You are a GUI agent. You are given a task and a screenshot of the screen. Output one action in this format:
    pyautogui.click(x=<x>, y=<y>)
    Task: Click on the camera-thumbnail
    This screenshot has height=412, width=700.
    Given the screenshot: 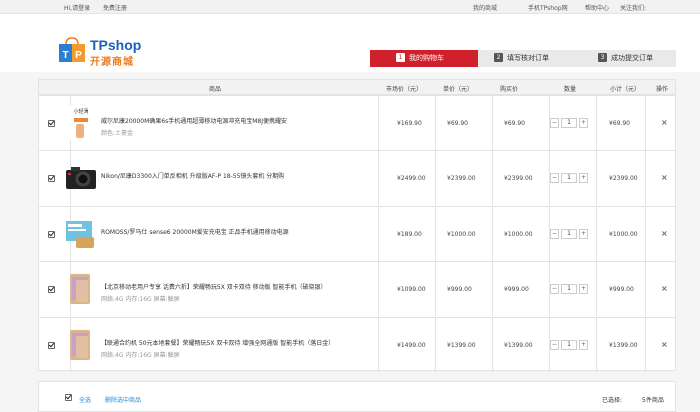 What is the action you would take?
    pyautogui.click(x=81, y=178)
    